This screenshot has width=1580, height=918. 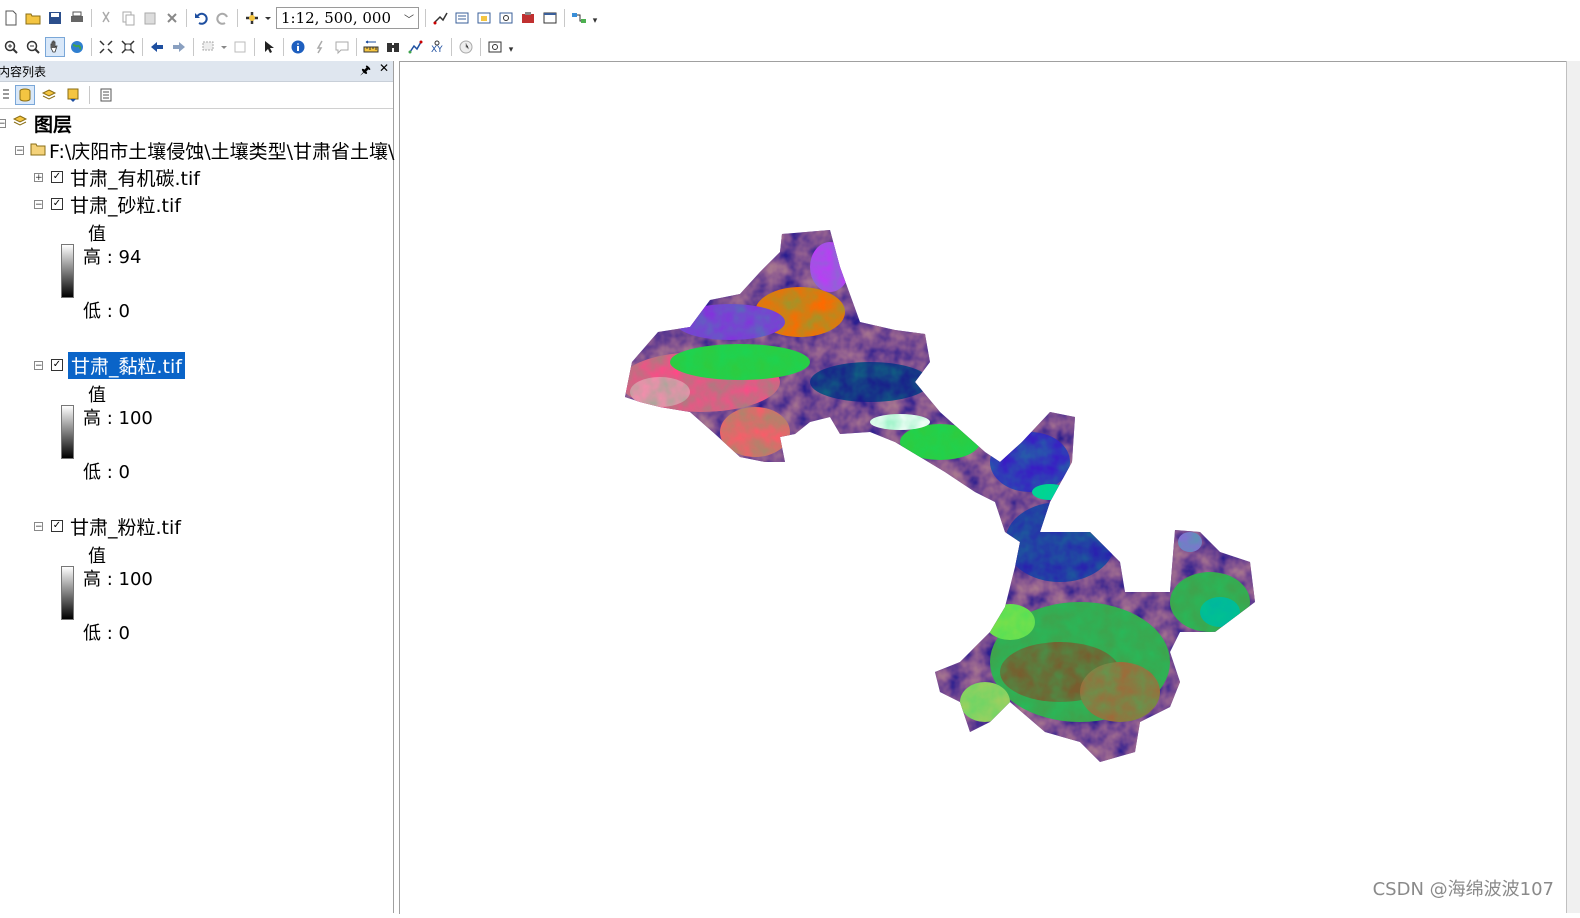 What do you see at coordinates (462, 18) in the screenshot?
I see `table-of-contents-icon` at bounding box center [462, 18].